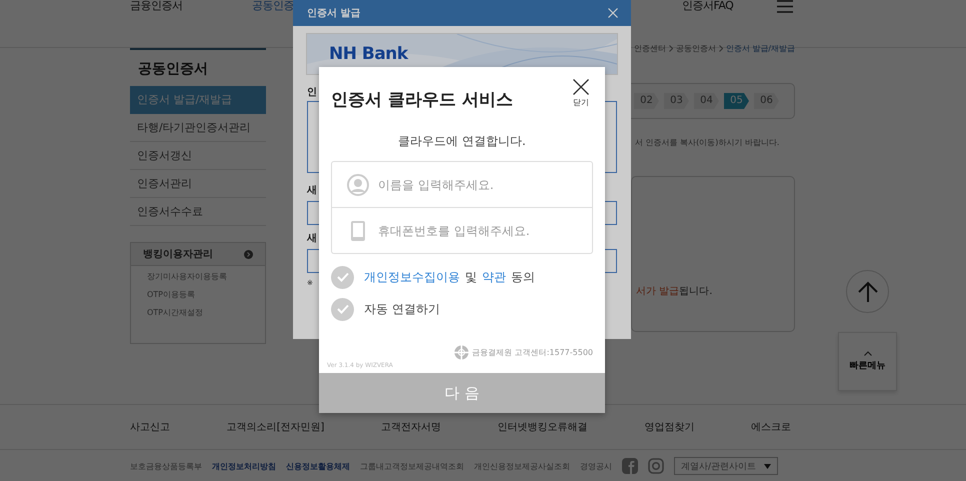 Image resolution: width=966 pixels, height=481 pixels. Describe the element at coordinates (166, 466) in the screenshot. I see `policy-link: 보호금융상품등록부` at that location.